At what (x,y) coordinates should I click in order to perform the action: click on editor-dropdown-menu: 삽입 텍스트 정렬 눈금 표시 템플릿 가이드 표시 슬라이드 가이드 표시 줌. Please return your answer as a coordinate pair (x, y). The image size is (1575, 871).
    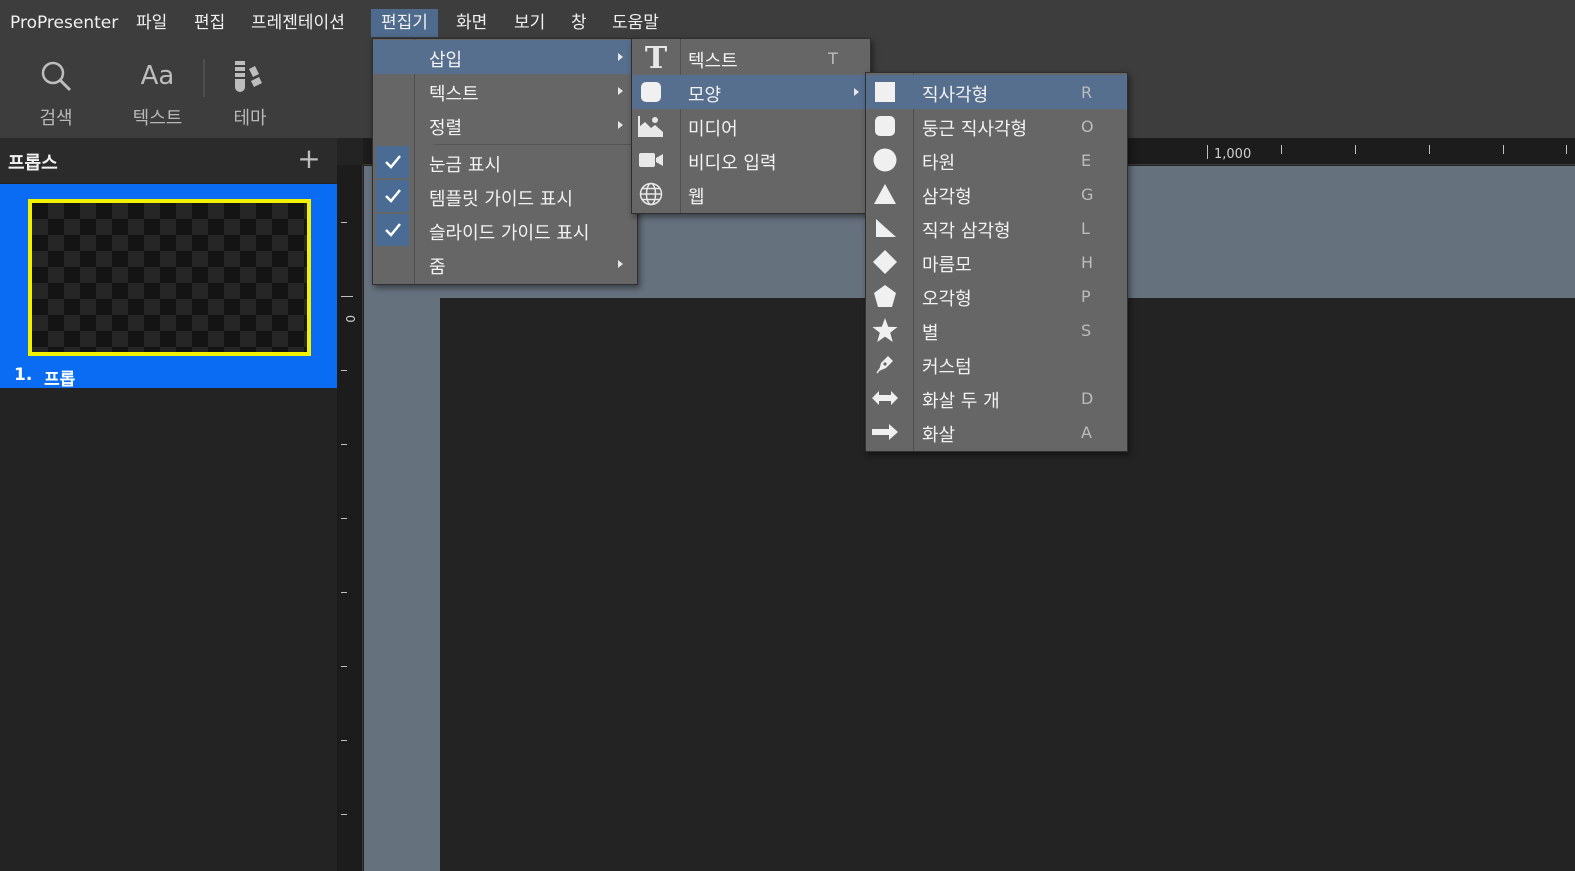
    Looking at the image, I should click on (505, 161).